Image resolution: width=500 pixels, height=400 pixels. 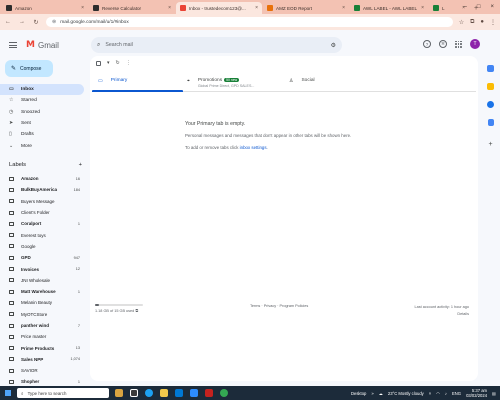 What do you see at coordinates (42, 347) in the screenshot?
I see `label-item: Prime Products 13` at bounding box center [42, 347].